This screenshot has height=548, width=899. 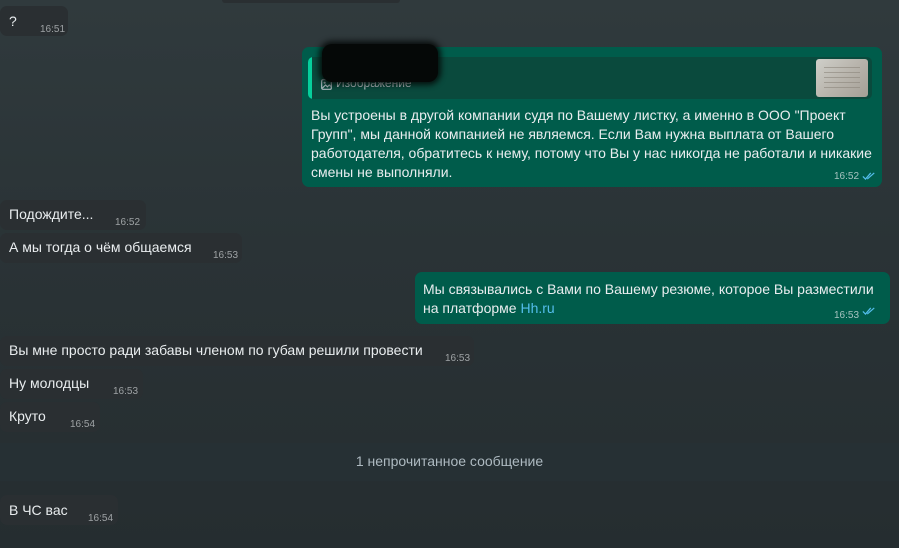 I want to click on message-line: на платформе Hh.ru, so click(x=489, y=308).